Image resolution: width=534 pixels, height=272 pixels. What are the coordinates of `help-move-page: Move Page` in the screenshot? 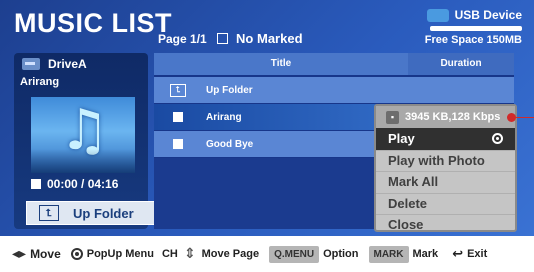 It's located at (230, 254).